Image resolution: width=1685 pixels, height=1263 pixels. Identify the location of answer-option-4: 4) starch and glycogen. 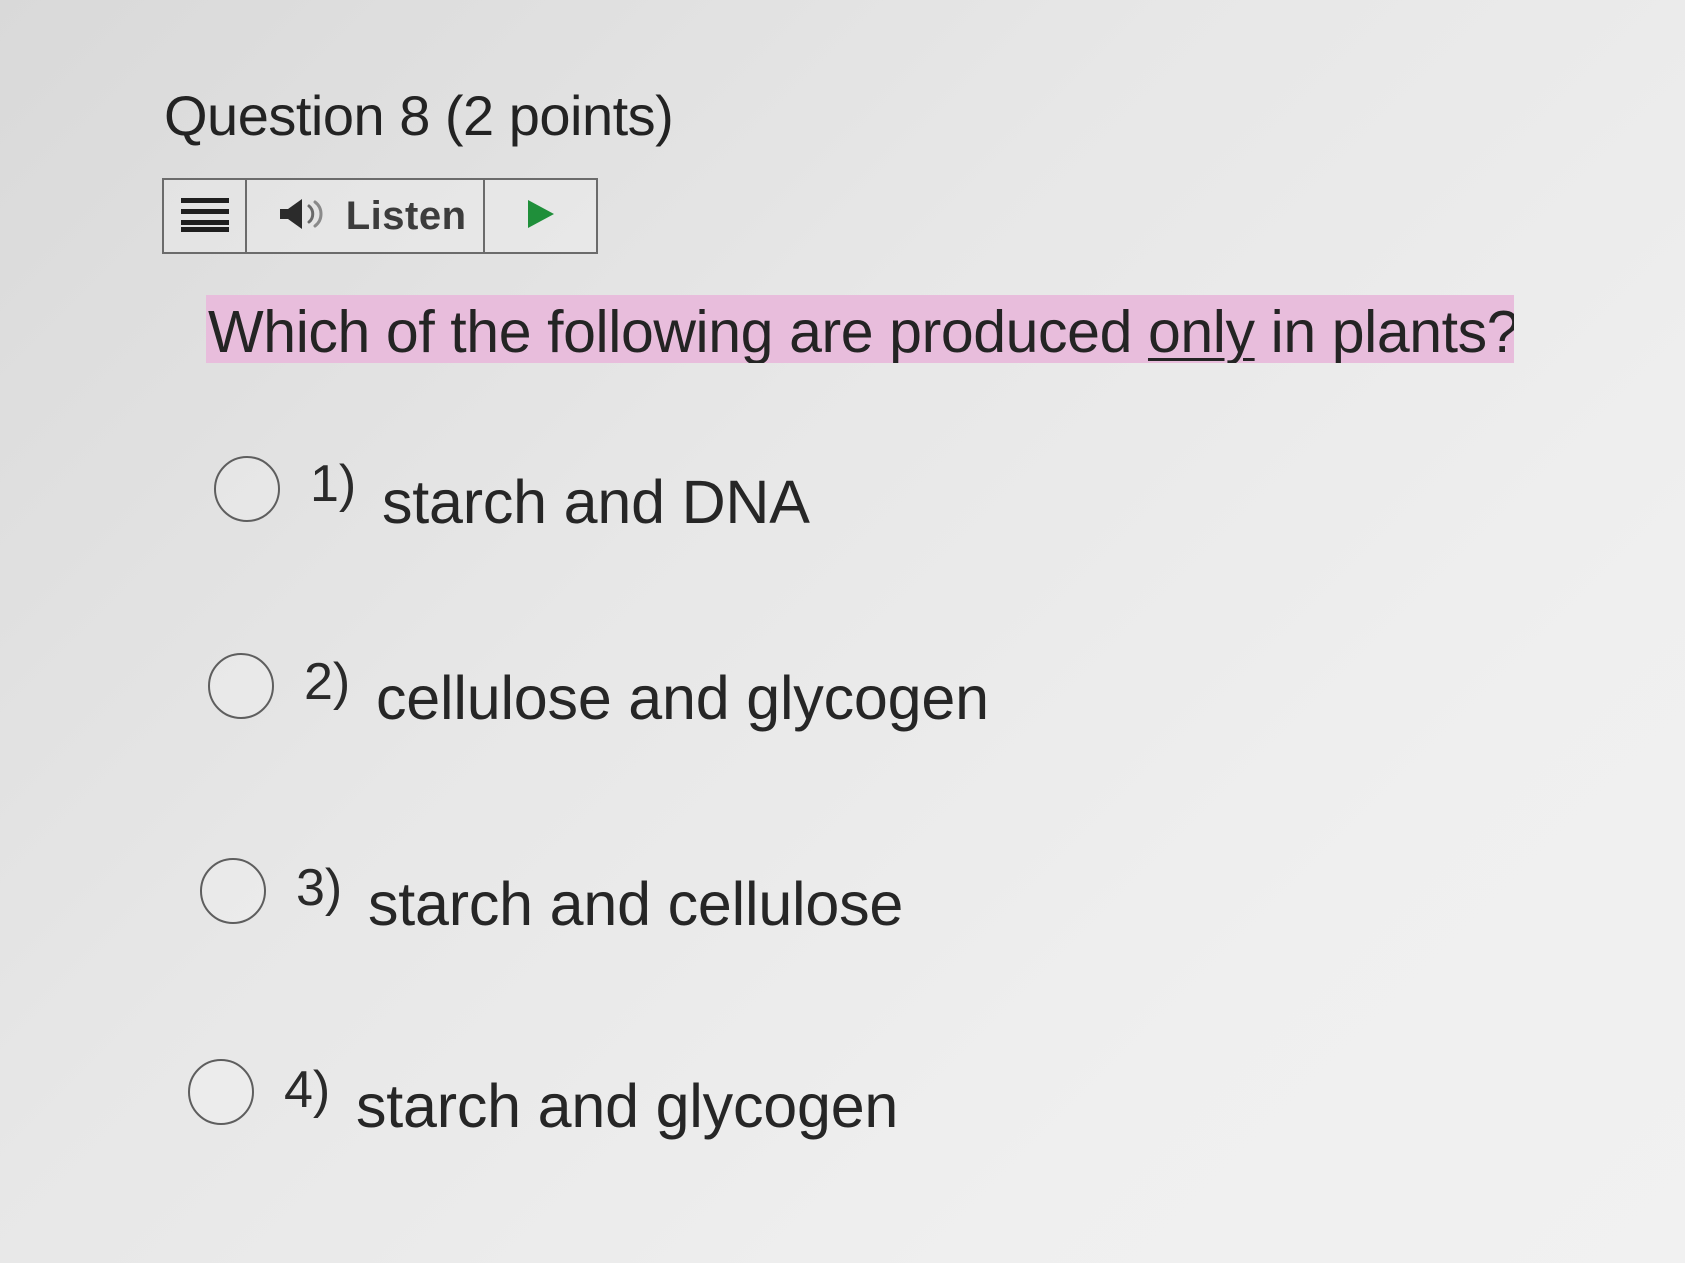
(543, 1091).